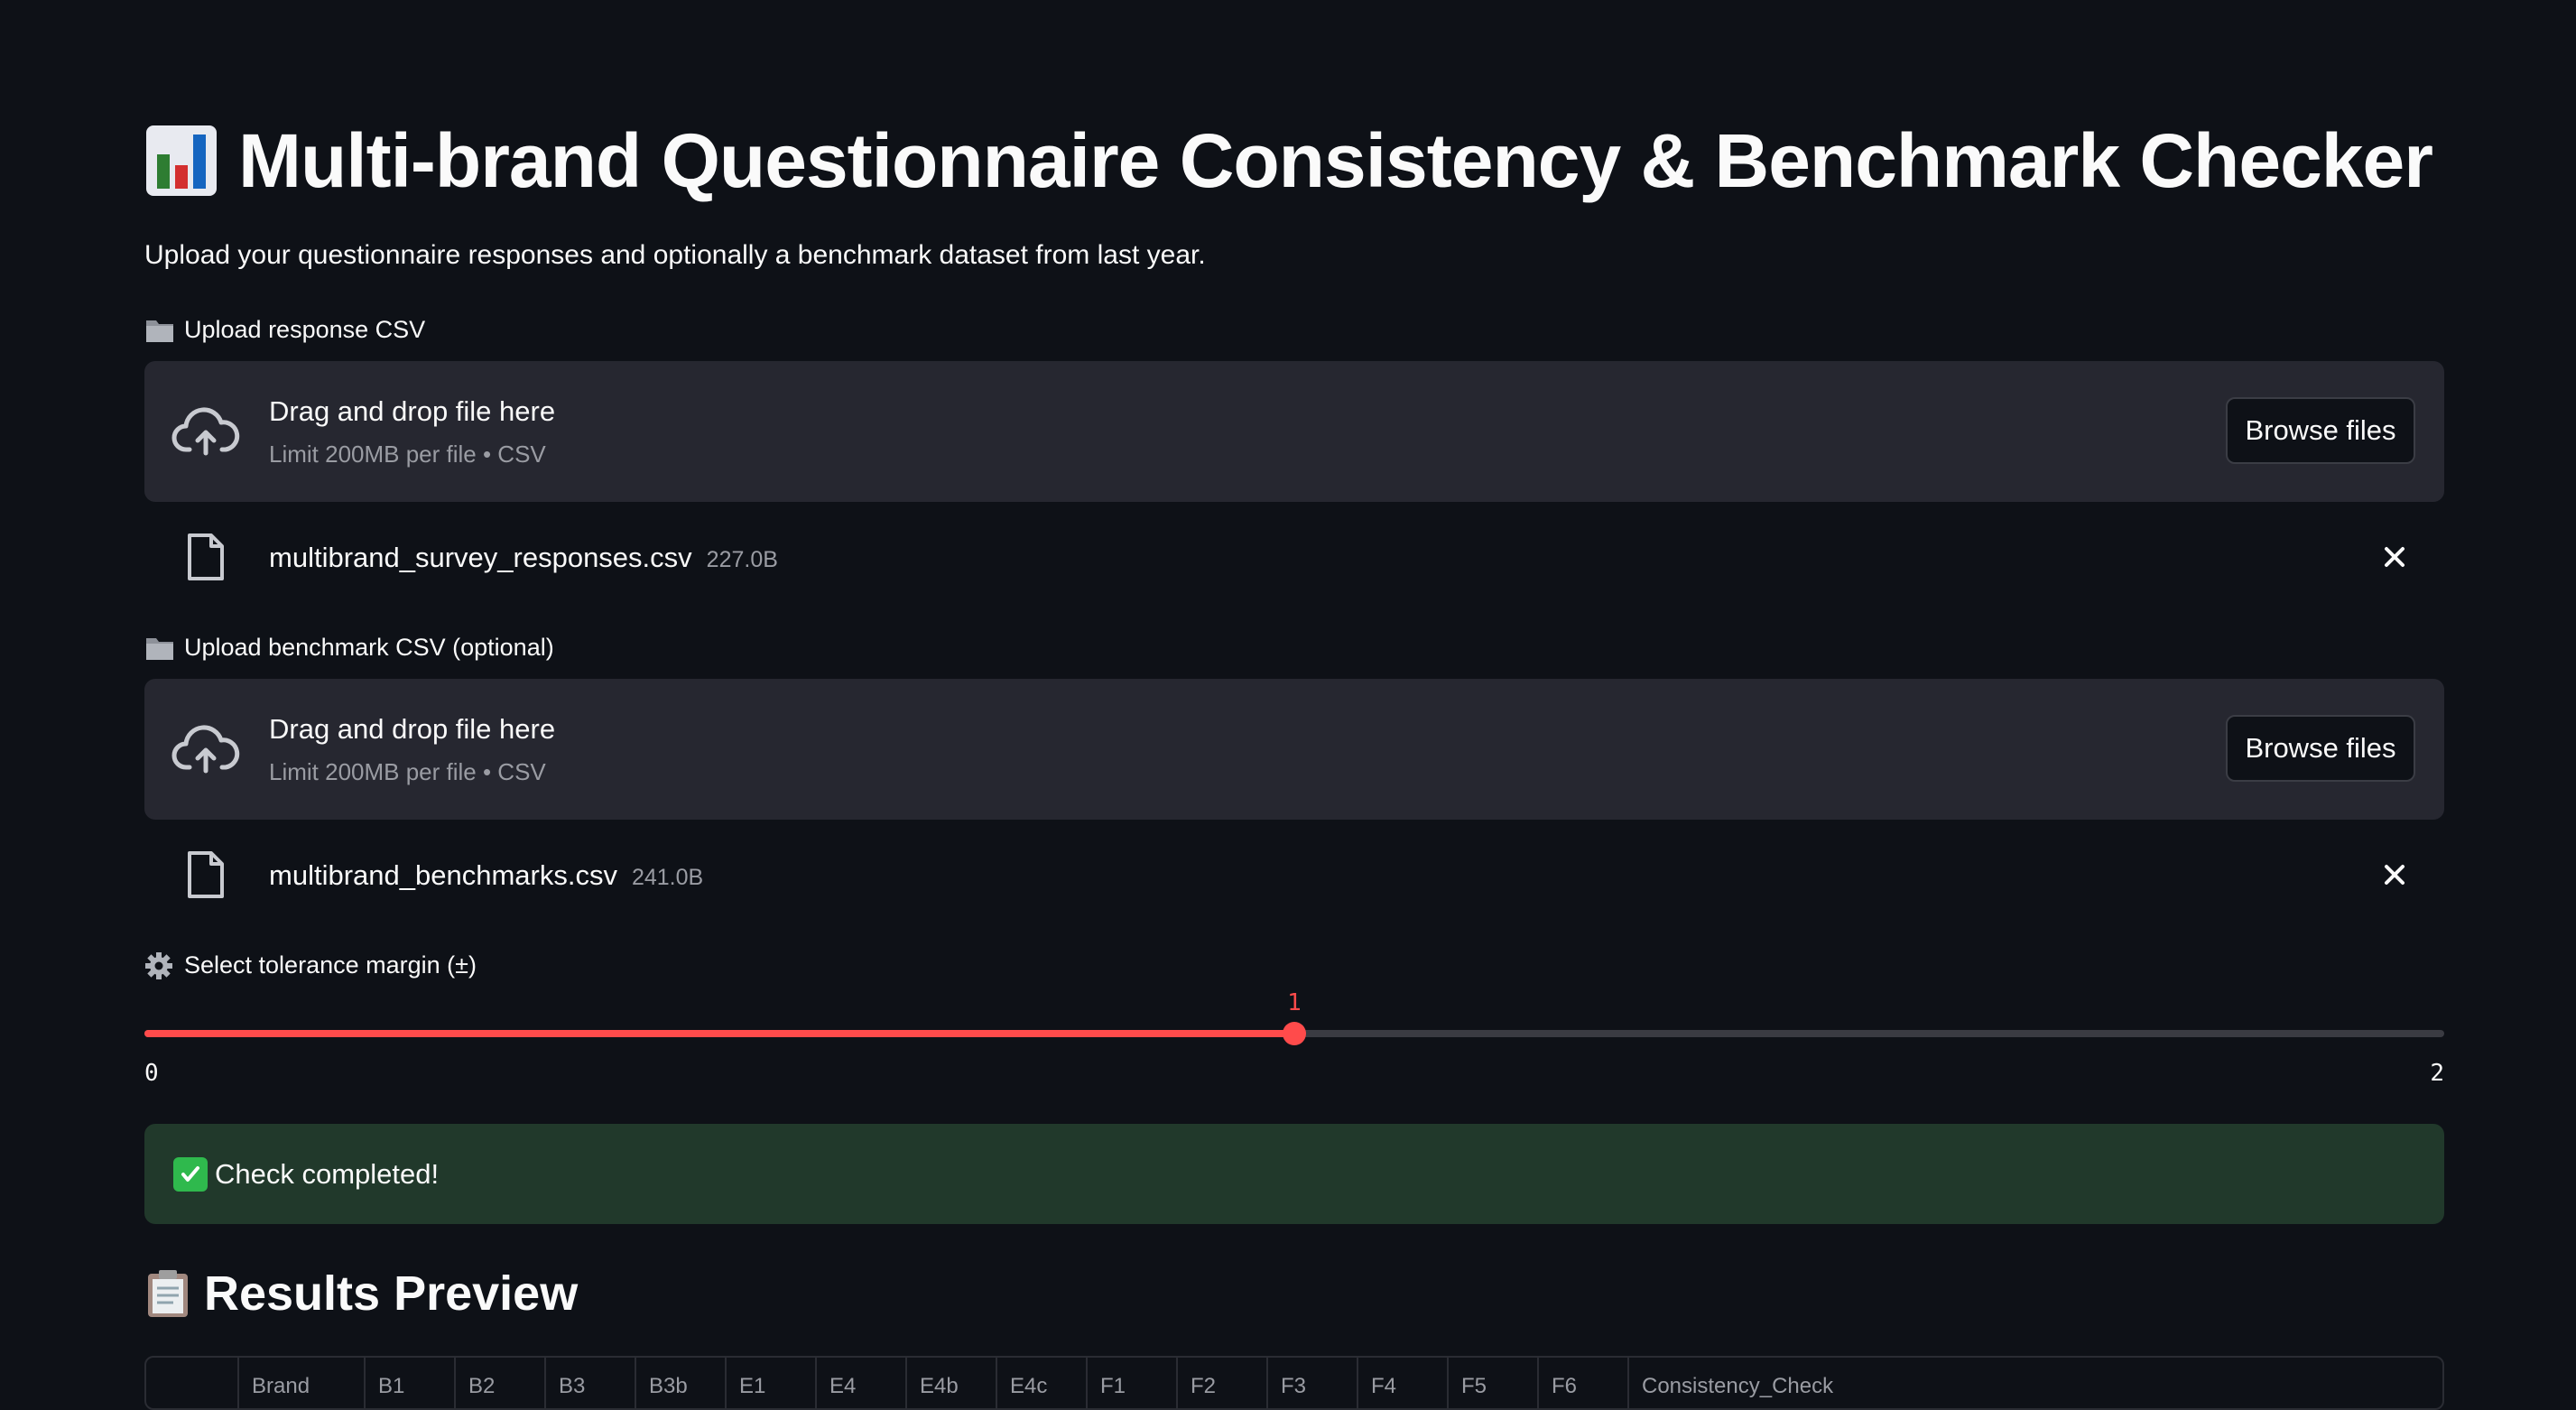 The height and width of the screenshot is (1410, 2576). Describe the element at coordinates (667, 877) in the screenshot. I see `file-size: 241.0B` at that location.